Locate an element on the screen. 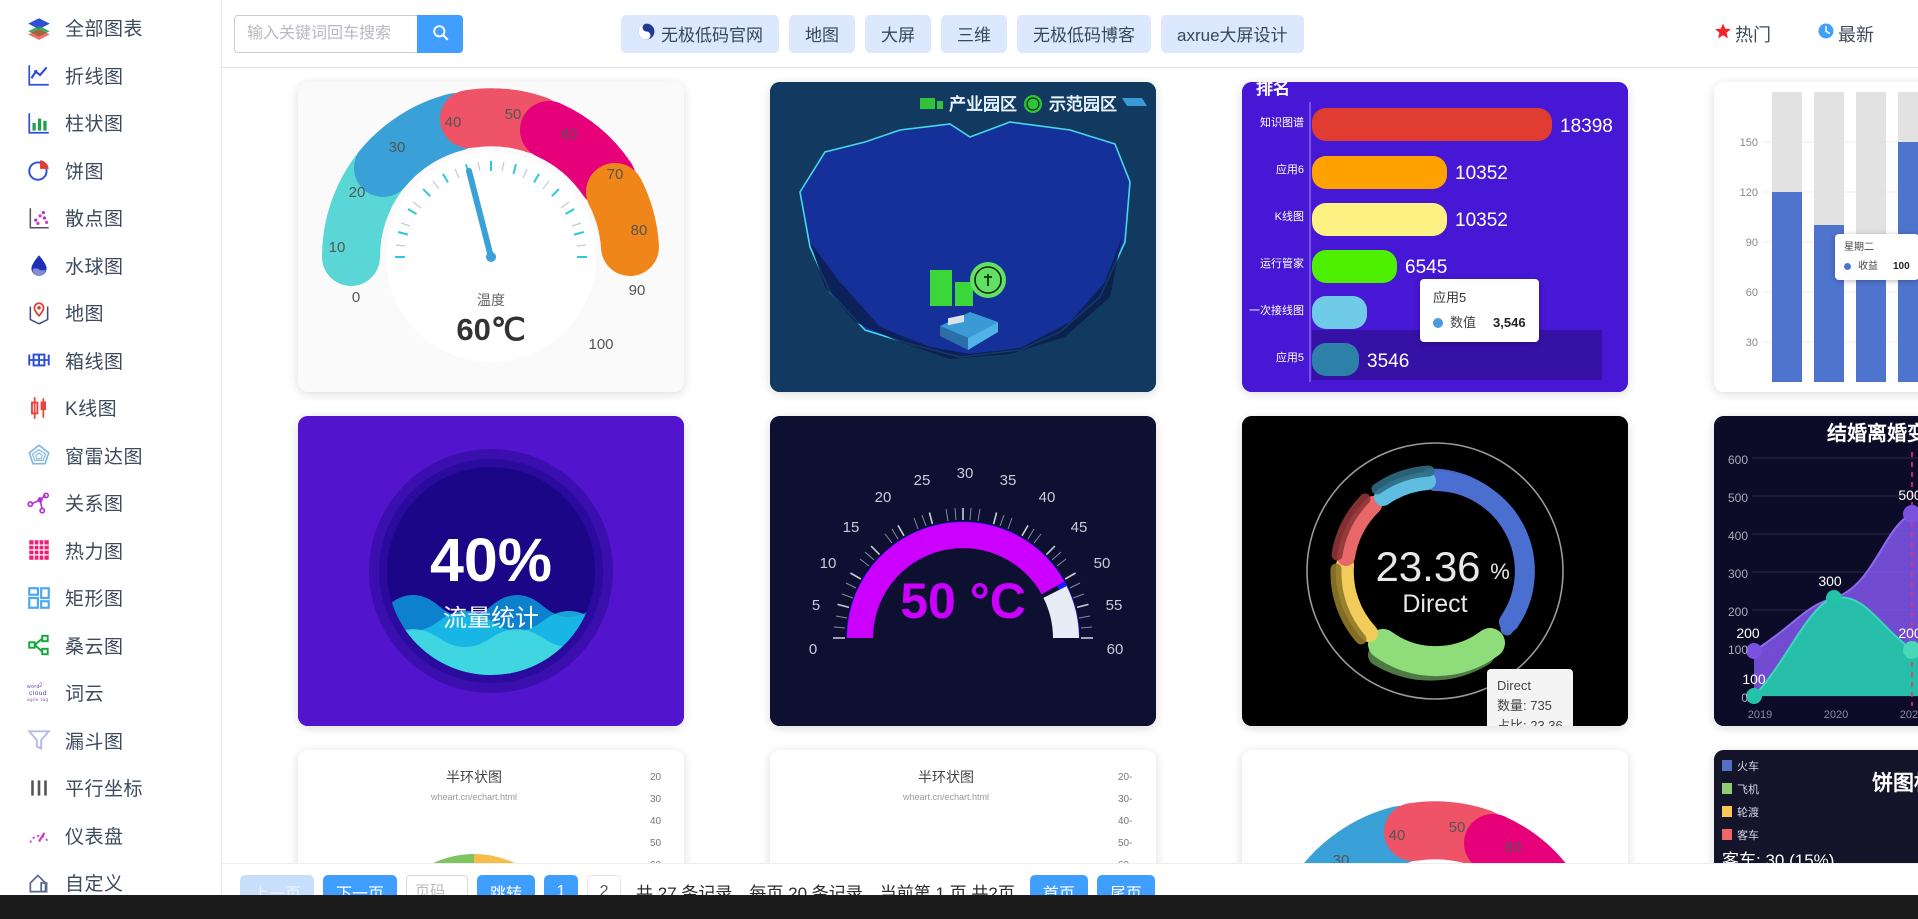 Image resolution: width=1918 pixels, height=919 pixels. nav-button-official-site: 无极低码官网 is located at coordinates (700, 33).